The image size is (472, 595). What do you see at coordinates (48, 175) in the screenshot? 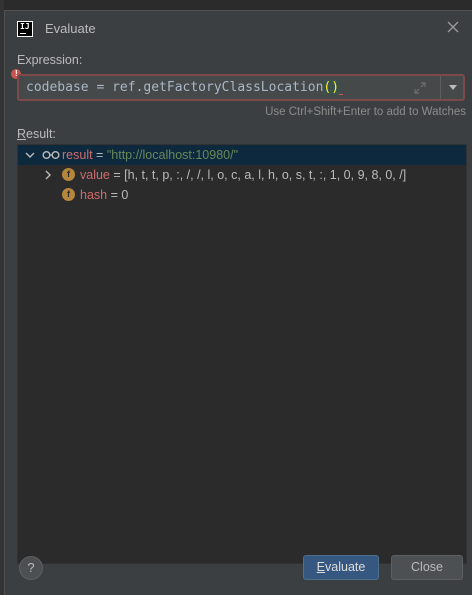
I see `chevron-right-icon` at bounding box center [48, 175].